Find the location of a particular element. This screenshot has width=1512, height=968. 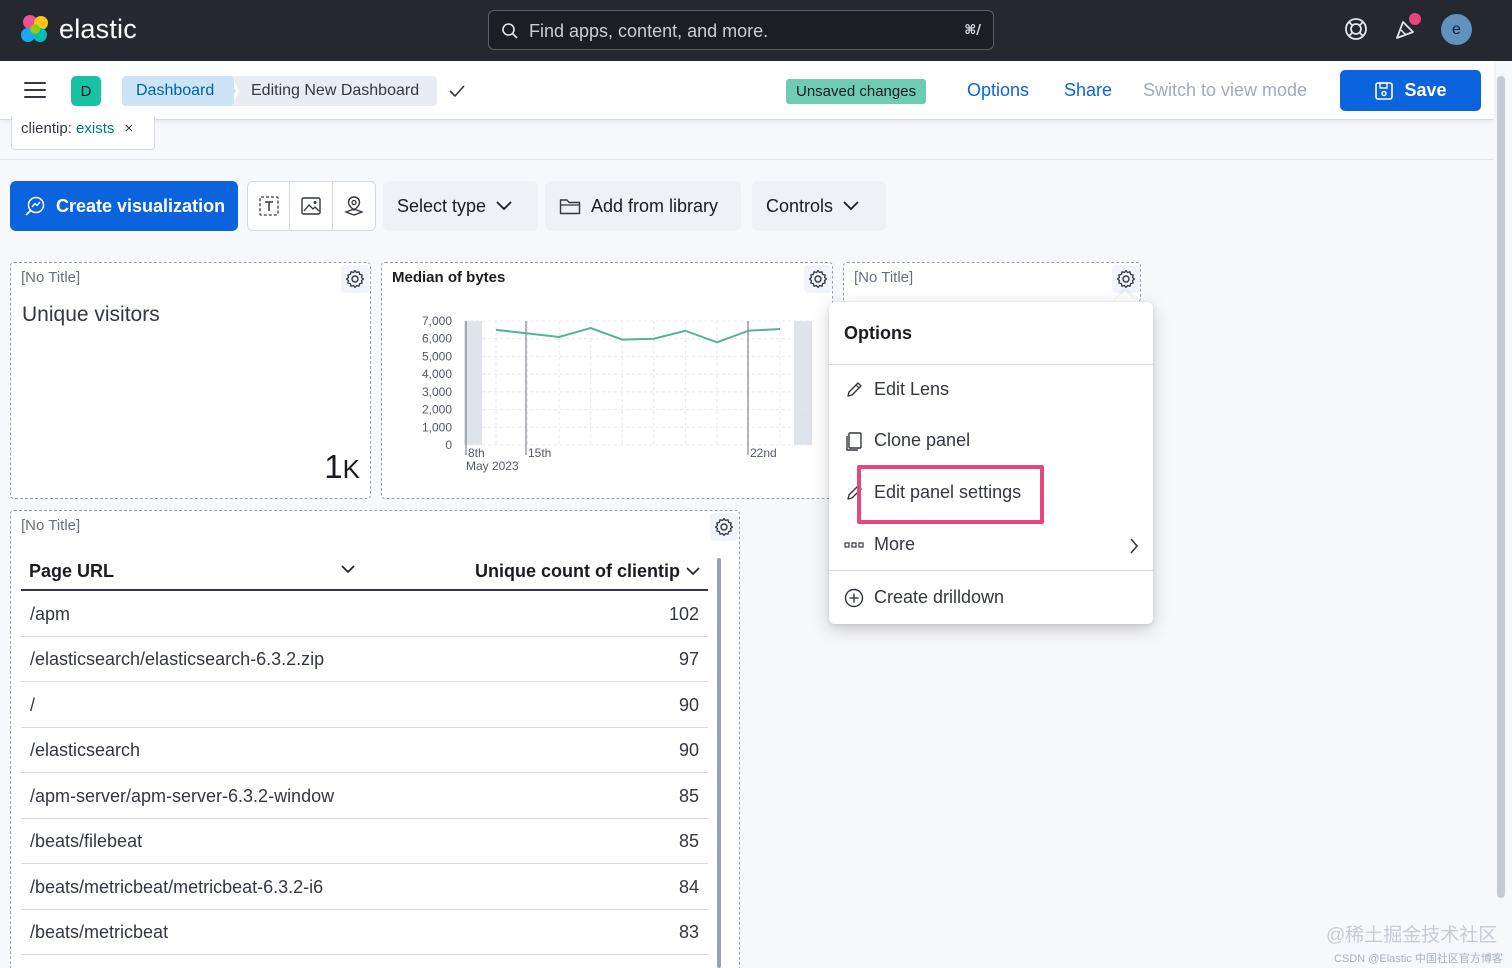

menu-item-create-drilldown: Create drilldown is located at coordinates (924, 597).